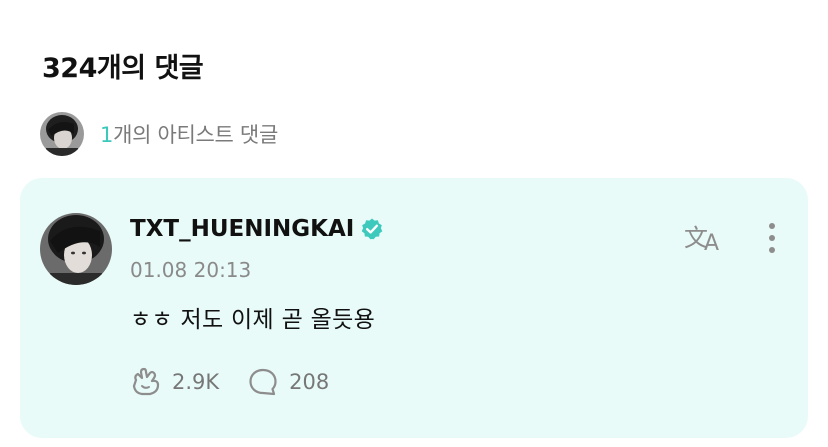 The height and width of the screenshot is (447, 828). Describe the element at coordinates (253, 320) in the screenshot. I see `comment-text: ㅎㅎ 저도 이제 곧 올듯용` at that location.